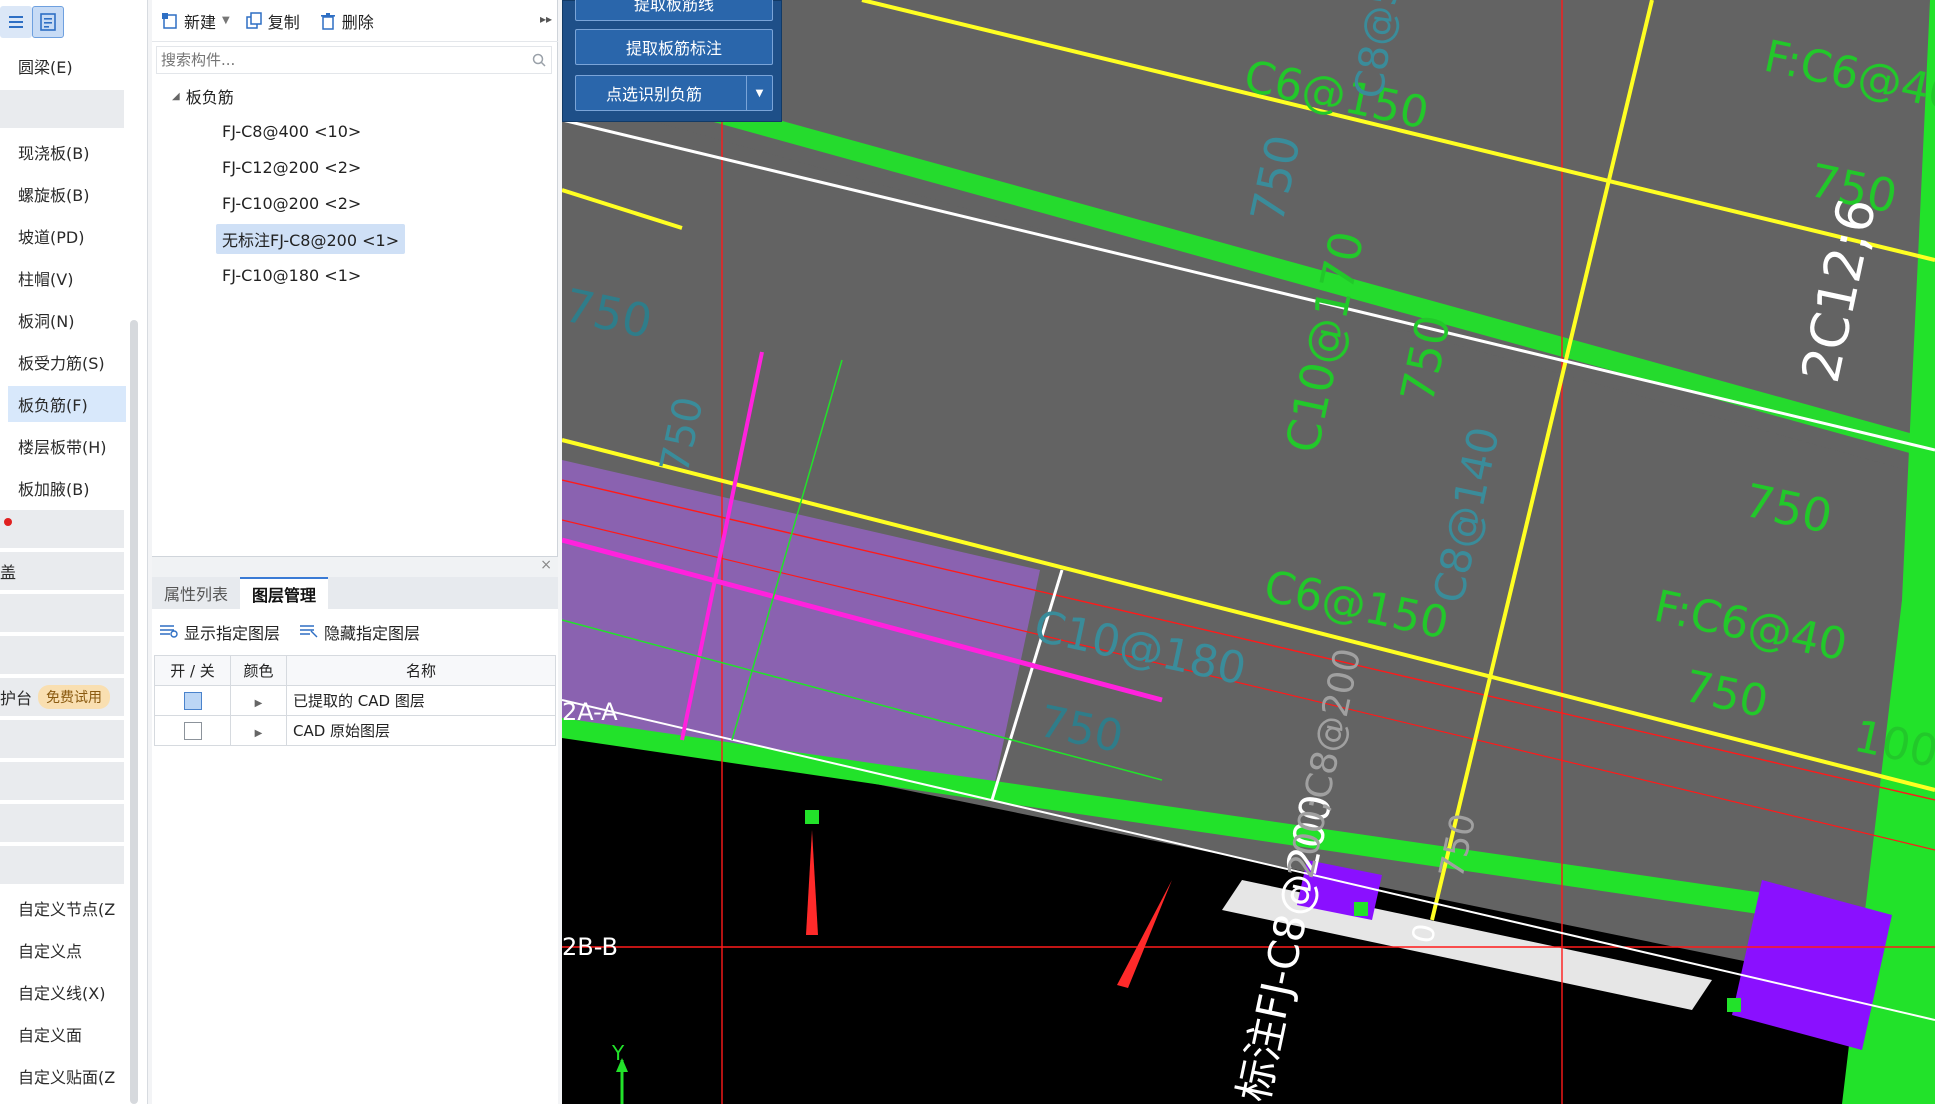 The image size is (1935, 1104). Describe the element at coordinates (8, 522) in the screenshot. I see `red-dot-icon` at that location.